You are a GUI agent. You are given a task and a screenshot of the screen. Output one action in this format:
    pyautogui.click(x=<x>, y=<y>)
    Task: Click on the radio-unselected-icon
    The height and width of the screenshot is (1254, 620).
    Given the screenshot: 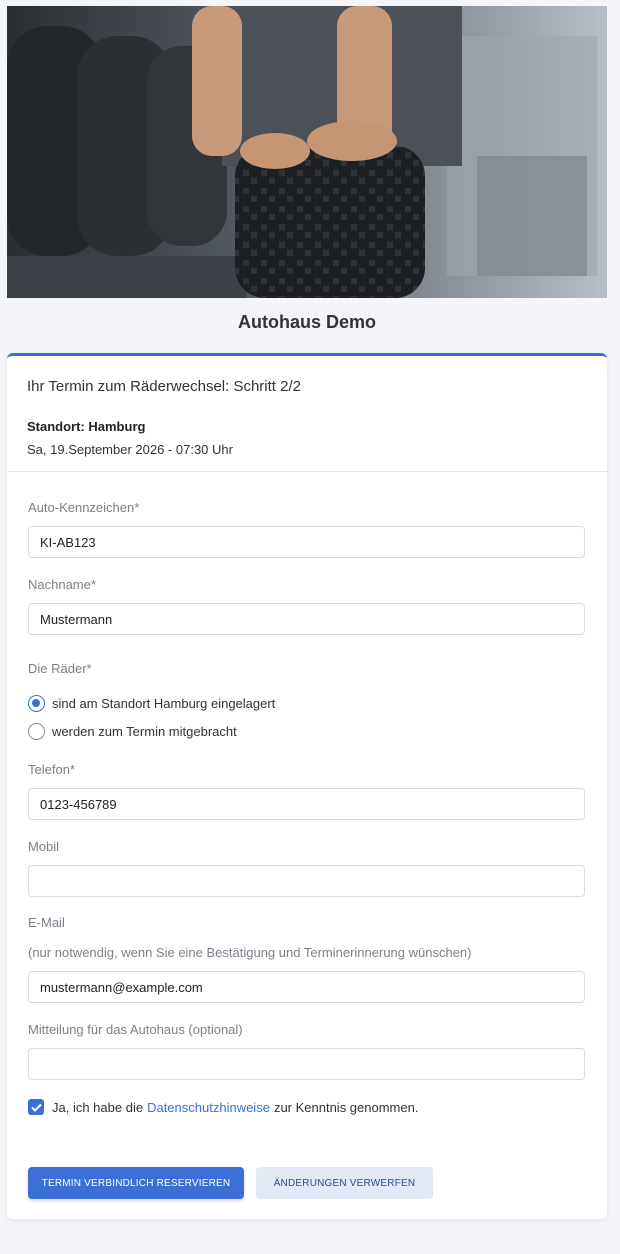 What is the action you would take?
    pyautogui.click(x=36, y=731)
    